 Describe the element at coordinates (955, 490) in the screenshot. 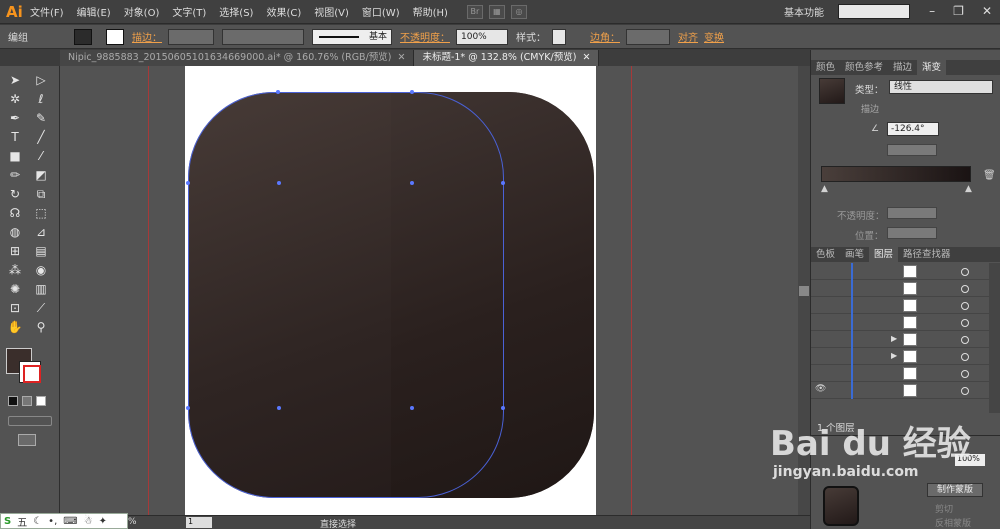

I see `make-mask-button: 制作蒙版` at that location.